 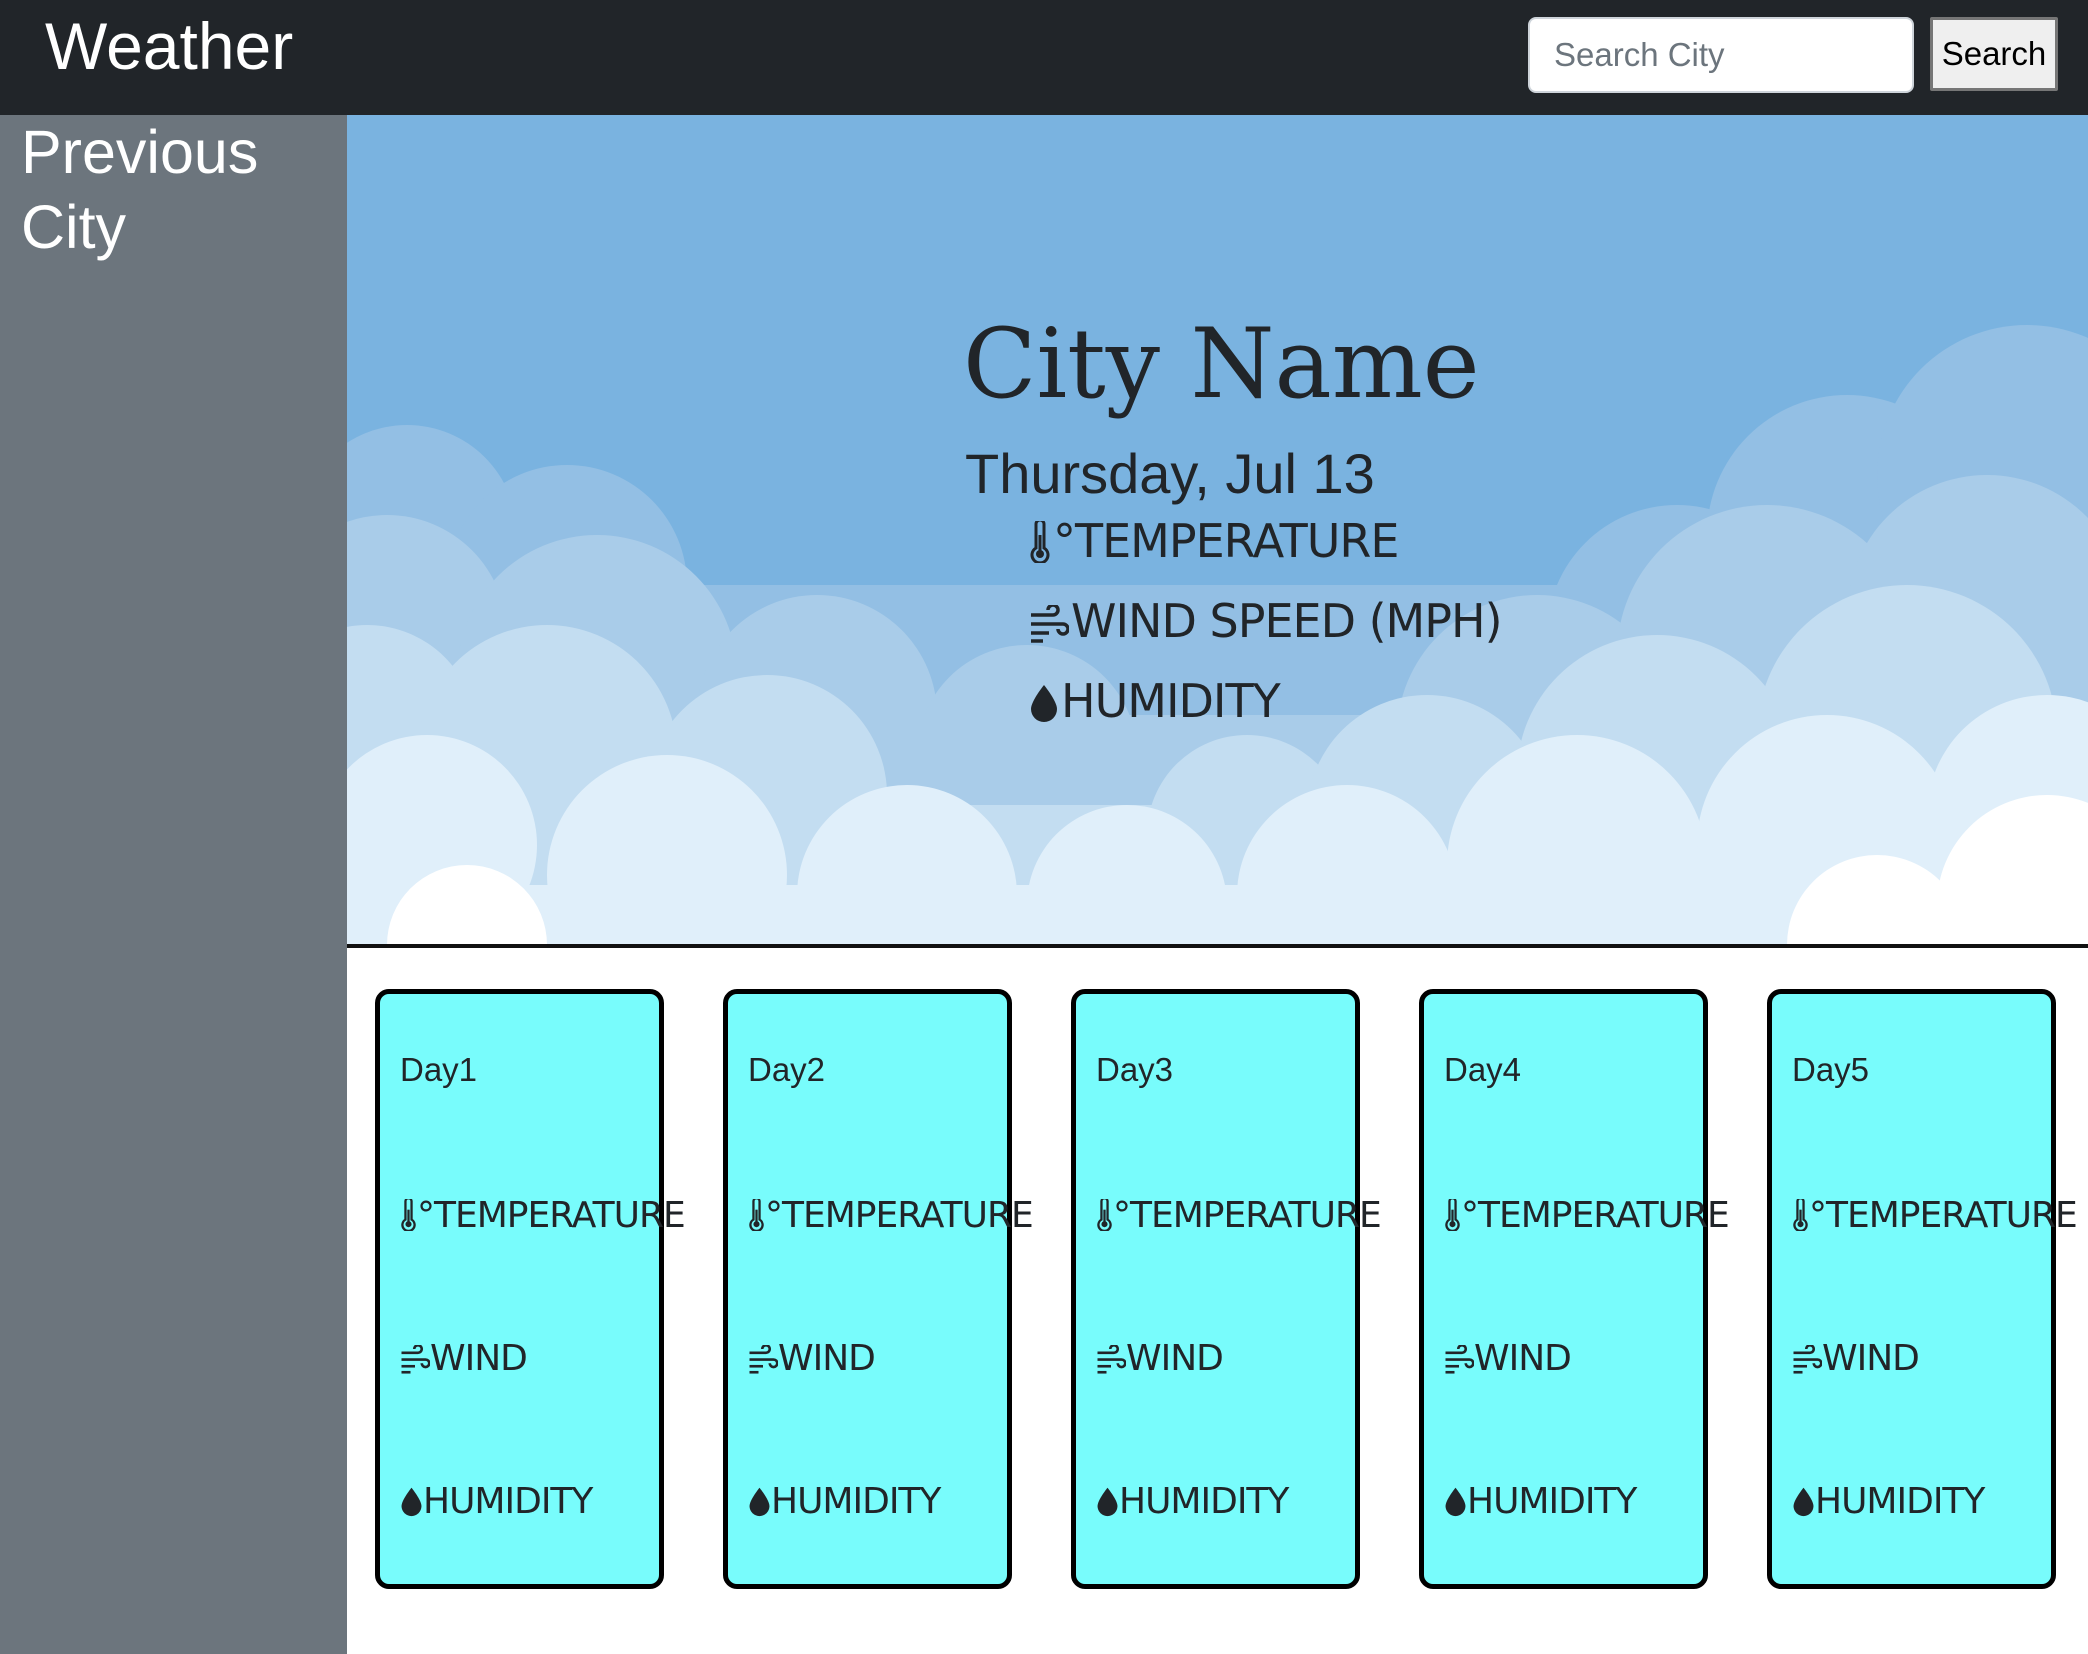 What do you see at coordinates (1483, 1069) in the screenshot?
I see `forecast-day: Day4` at bounding box center [1483, 1069].